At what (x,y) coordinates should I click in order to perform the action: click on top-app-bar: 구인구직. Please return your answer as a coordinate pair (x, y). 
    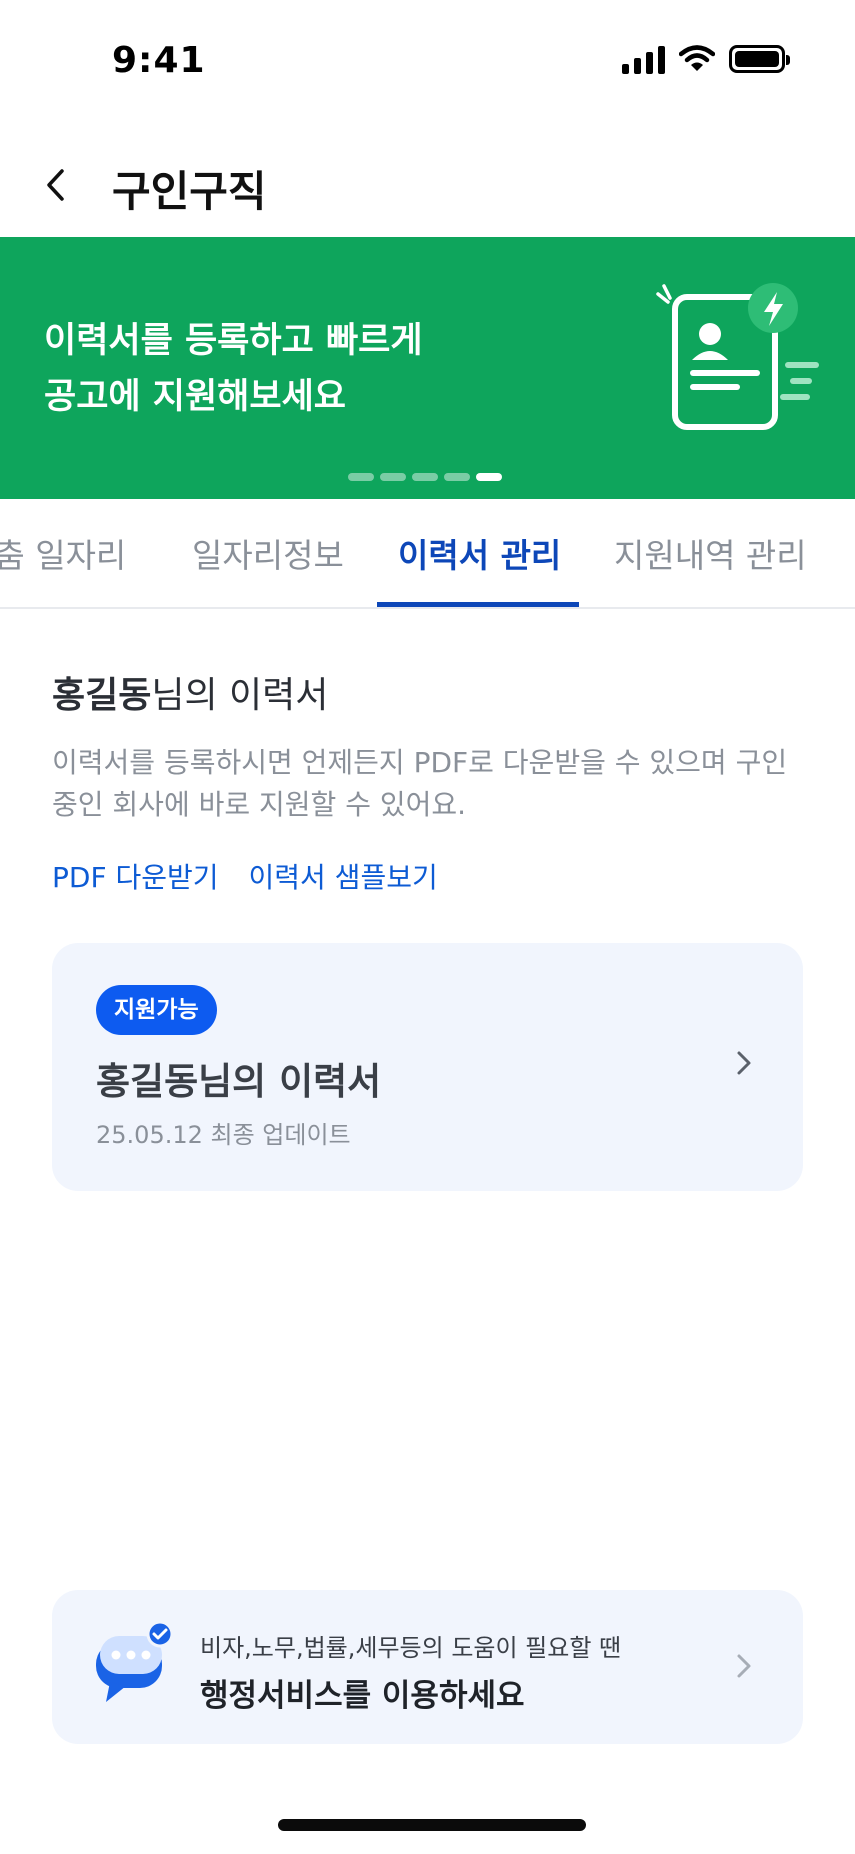
    Looking at the image, I should click on (427, 185).